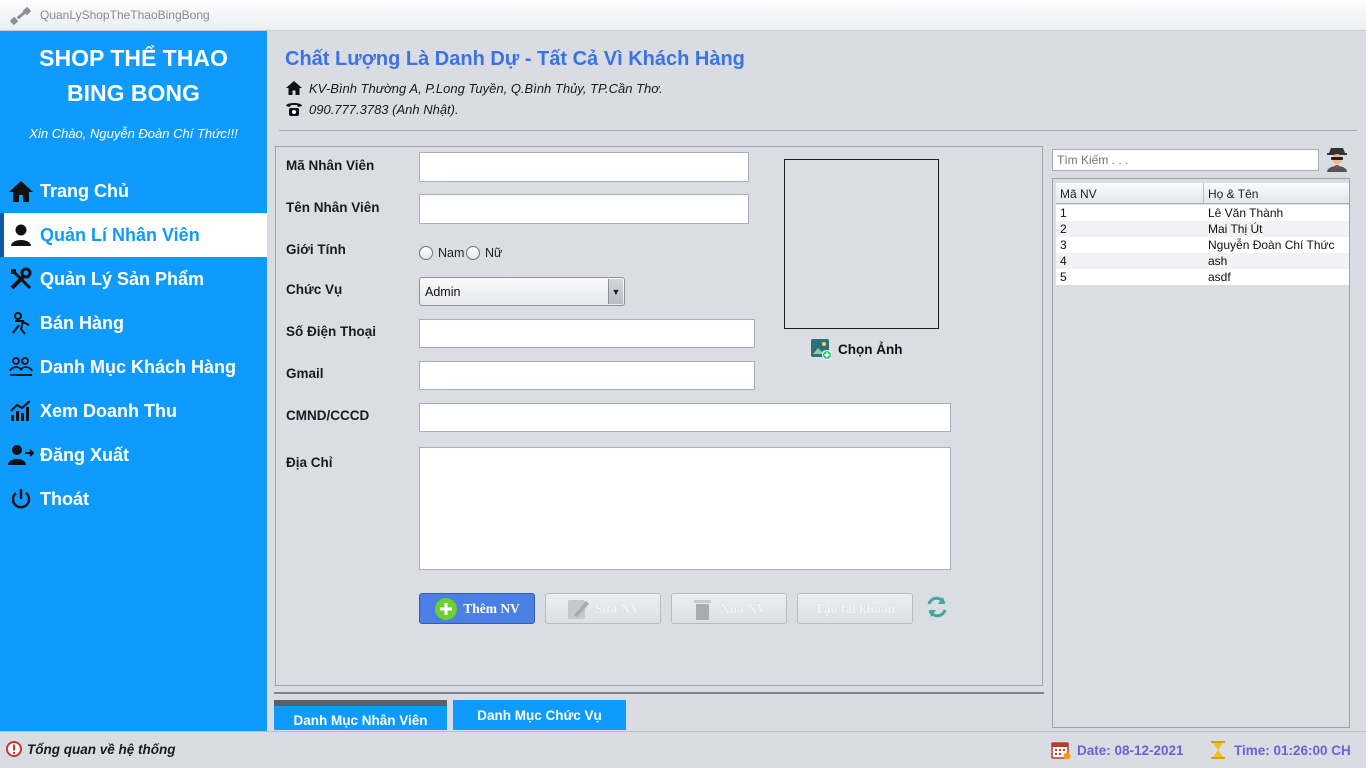 The height and width of the screenshot is (768, 1366). Describe the element at coordinates (21, 367) in the screenshot. I see `customers-icon` at that location.